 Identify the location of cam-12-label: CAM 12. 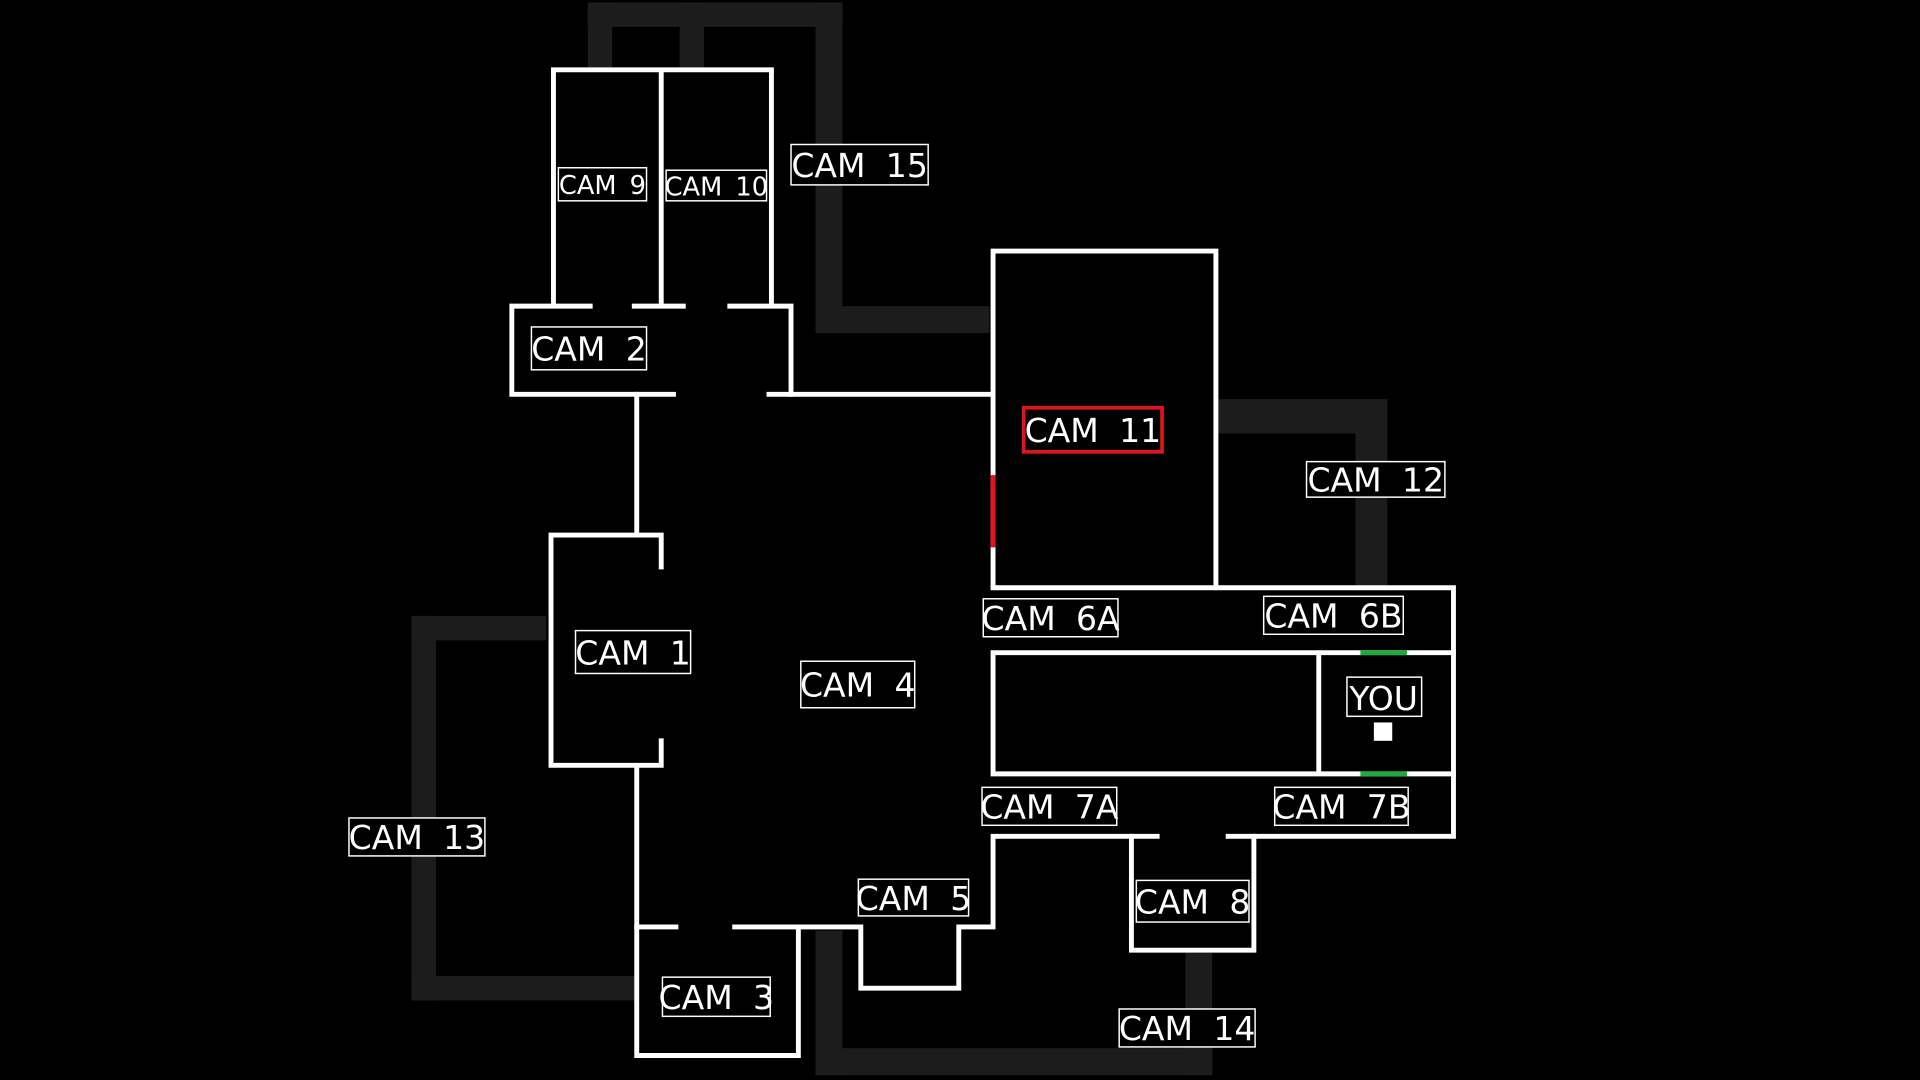
(1375, 480).